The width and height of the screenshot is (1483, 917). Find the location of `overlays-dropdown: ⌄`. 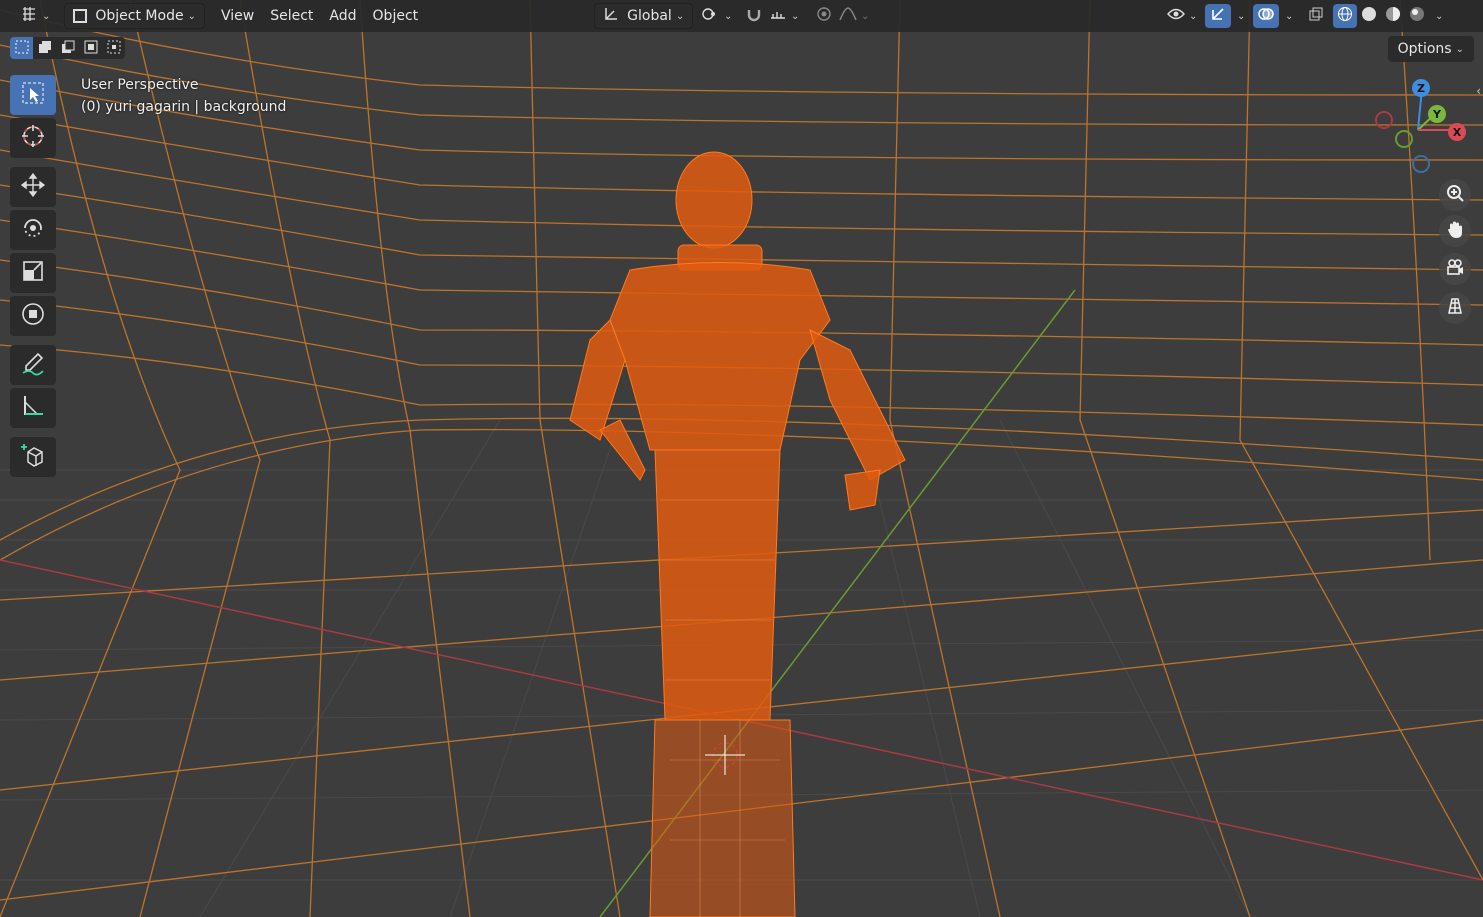

overlays-dropdown: ⌄ is located at coordinates (1287, 16).